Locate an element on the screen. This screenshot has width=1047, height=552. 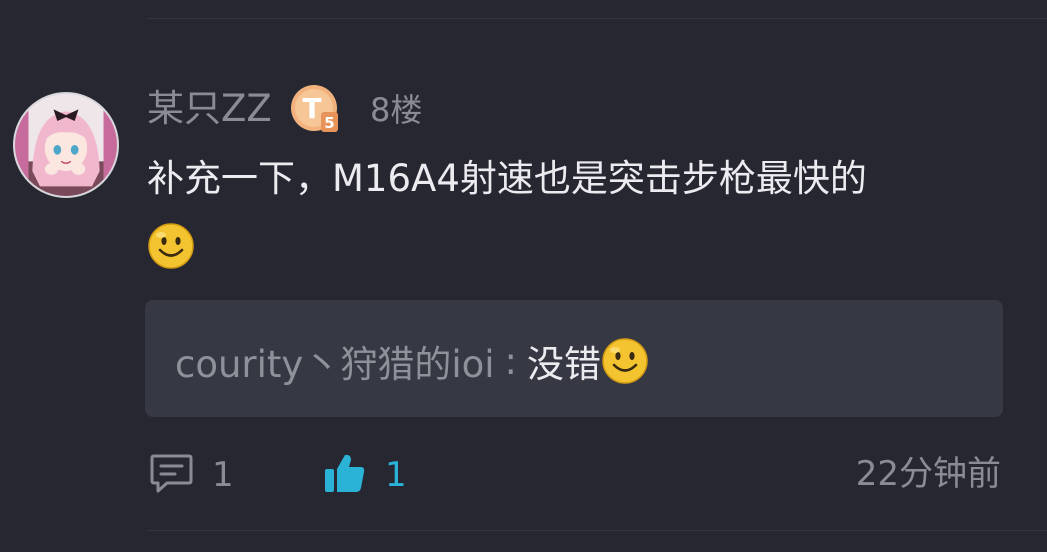
comment-content: 补充一下，M16A4射速也是突击步枪最快的 is located at coordinates (507, 178).